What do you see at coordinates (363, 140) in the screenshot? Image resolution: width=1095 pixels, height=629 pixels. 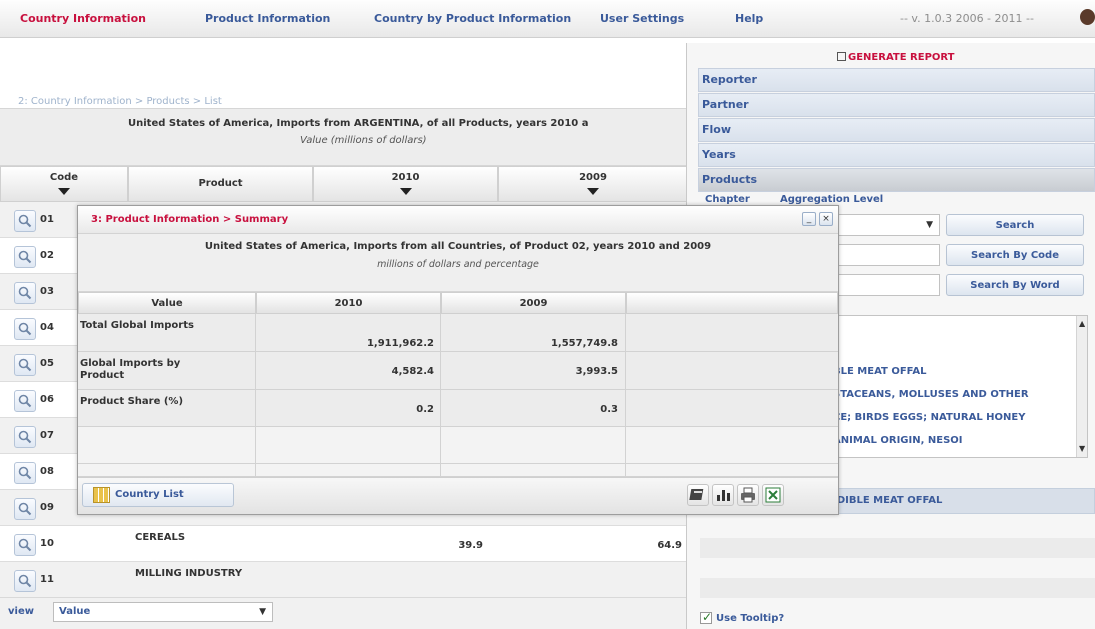 I see `table-subtitle: Value (millions of dollars)` at bounding box center [363, 140].